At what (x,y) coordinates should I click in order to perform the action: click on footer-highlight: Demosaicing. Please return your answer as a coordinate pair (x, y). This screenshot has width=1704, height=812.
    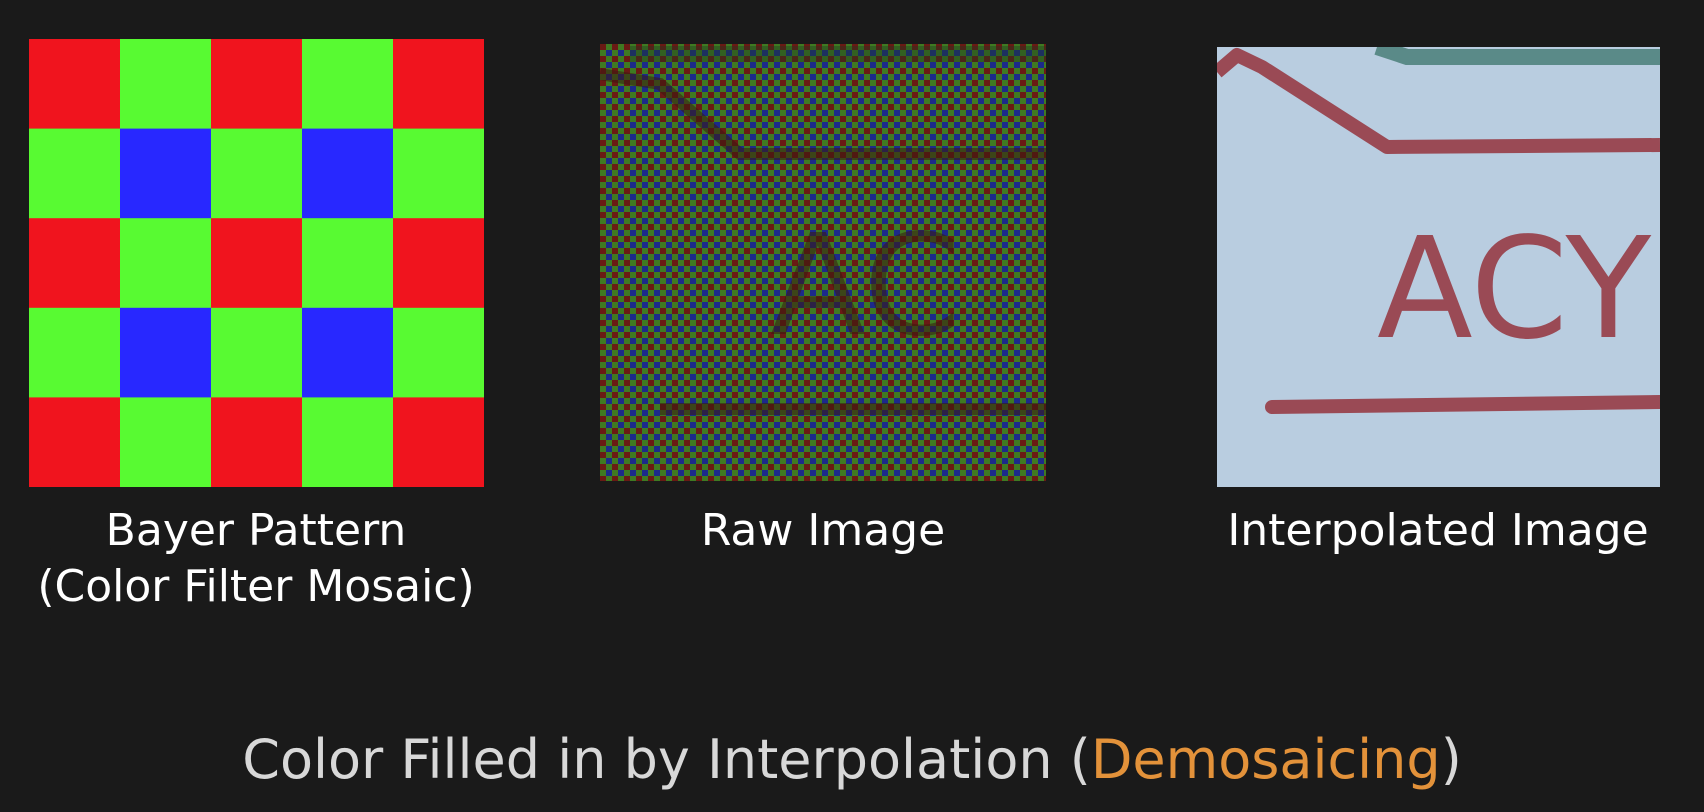
    Looking at the image, I should click on (1265, 759).